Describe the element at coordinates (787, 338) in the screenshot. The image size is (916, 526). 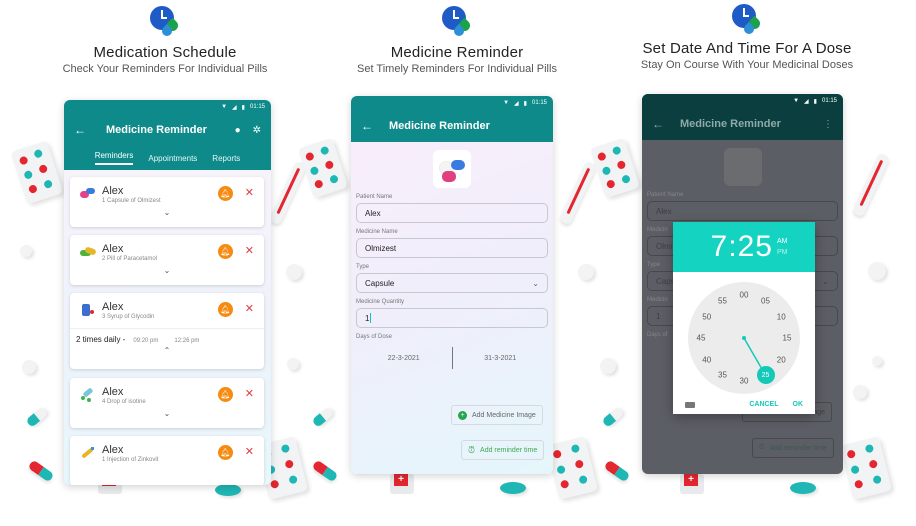
I see `minute-option: 15` at that location.